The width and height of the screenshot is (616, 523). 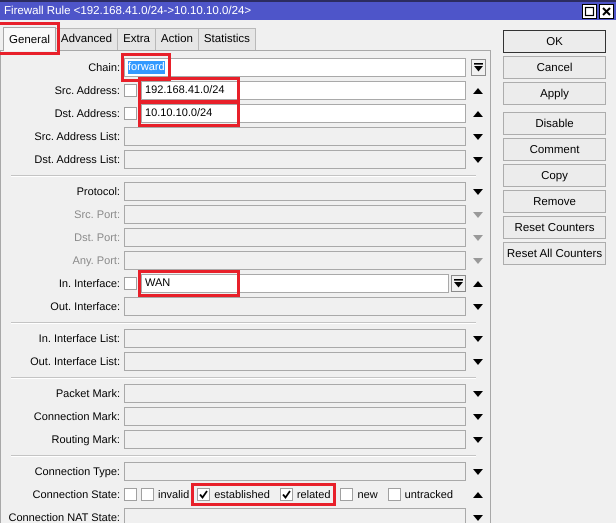 I want to click on option-label: new, so click(x=367, y=494).